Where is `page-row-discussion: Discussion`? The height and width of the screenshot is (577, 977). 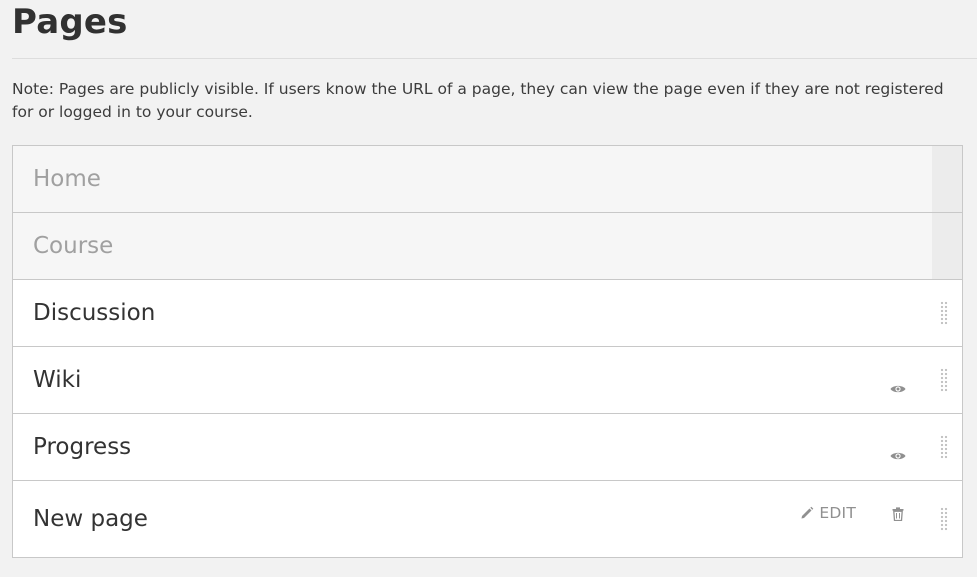 page-row-discussion: Discussion is located at coordinates (487, 313).